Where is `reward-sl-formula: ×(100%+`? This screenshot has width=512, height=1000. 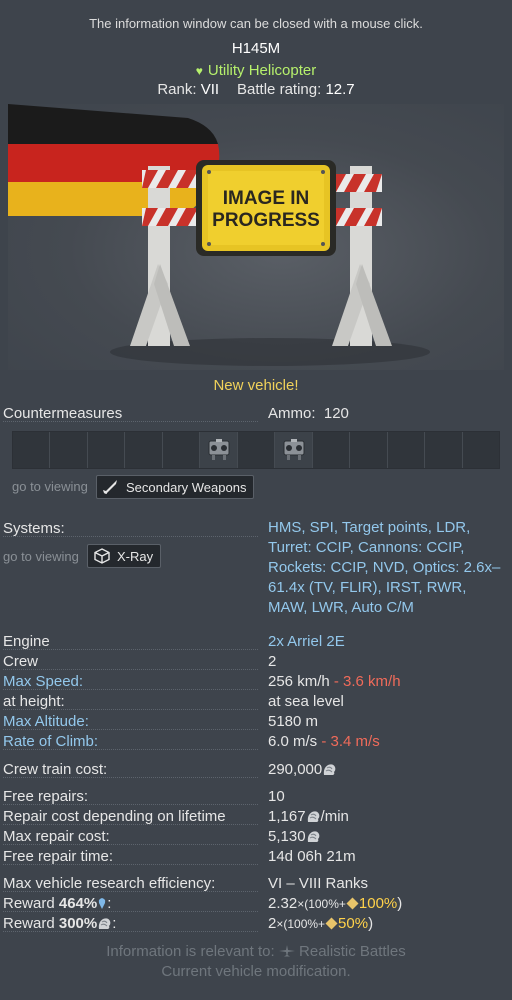
reward-sl-formula: ×(100%+ is located at coordinates (301, 924).